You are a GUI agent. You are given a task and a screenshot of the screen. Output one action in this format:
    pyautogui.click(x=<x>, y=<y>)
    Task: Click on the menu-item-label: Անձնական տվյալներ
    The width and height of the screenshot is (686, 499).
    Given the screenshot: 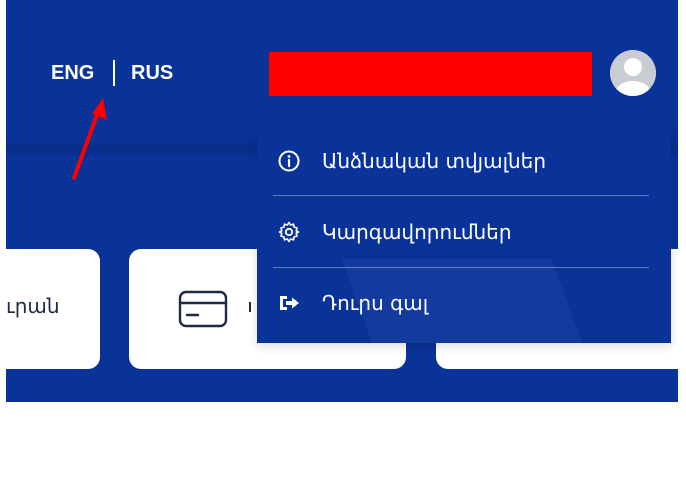 What is the action you would take?
    pyautogui.click(x=434, y=161)
    